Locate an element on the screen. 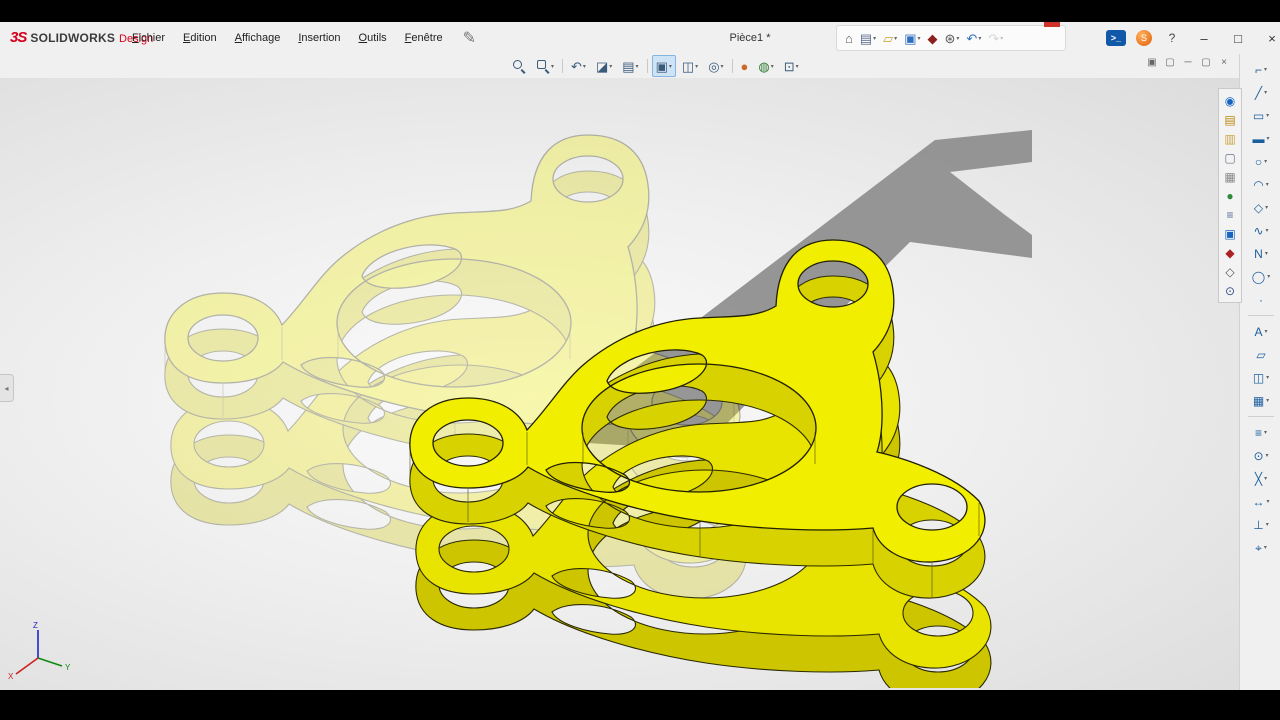  home-button: ⌂ is located at coordinates (849, 38).